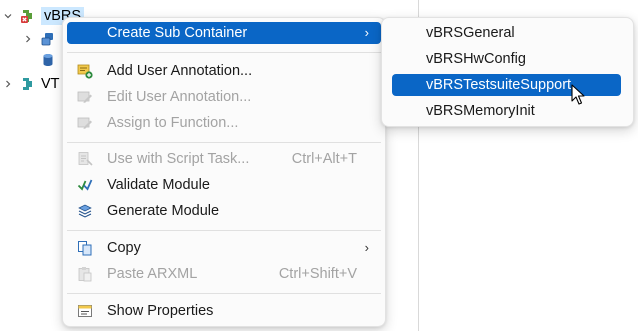 This screenshot has height=331, width=638. Describe the element at coordinates (224, 274) in the screenshot. I see `menu-item-paste-arxml: Paste ARXML Ctrl+Shift+V` at that location.